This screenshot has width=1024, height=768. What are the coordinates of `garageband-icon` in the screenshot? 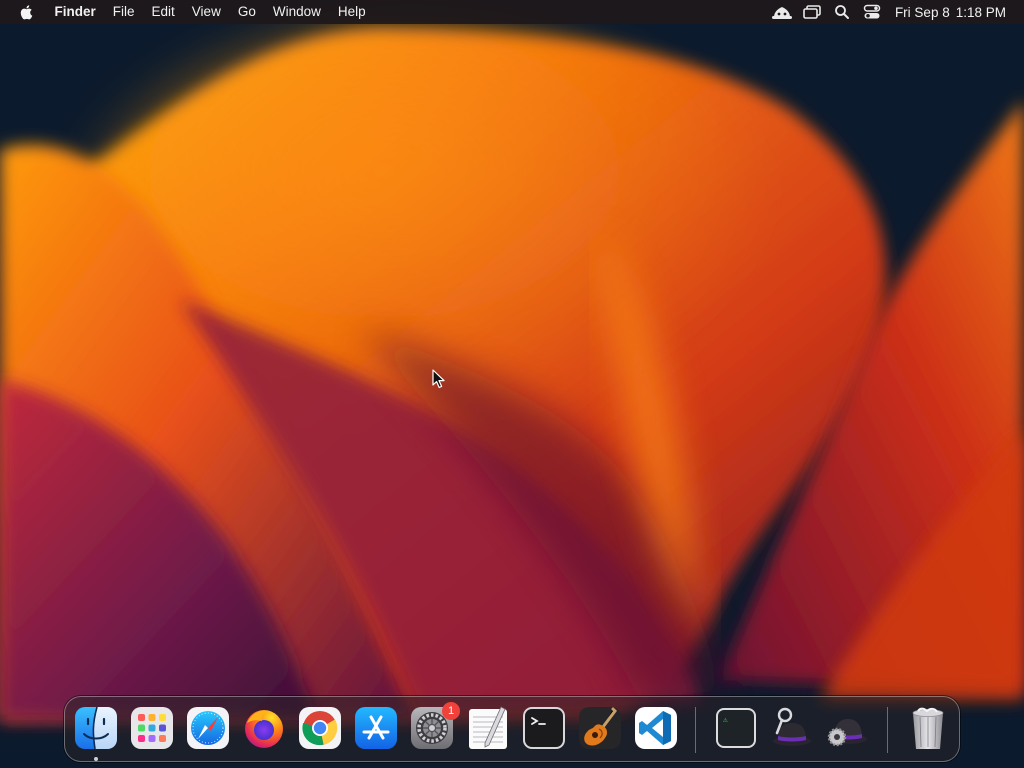 It's located at (600, 728).